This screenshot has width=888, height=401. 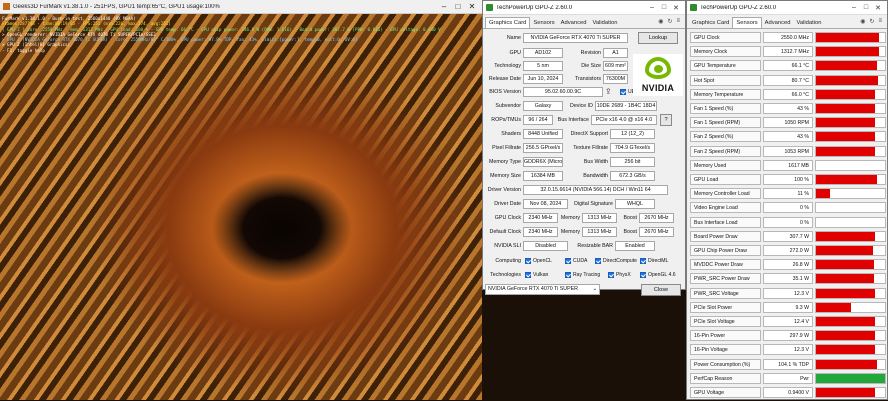 What do you see at coordinates (725, 279) in the screenshot?
I see `sensor-label: PWR_SRC Power Draw` at bounding box center [725, 279].